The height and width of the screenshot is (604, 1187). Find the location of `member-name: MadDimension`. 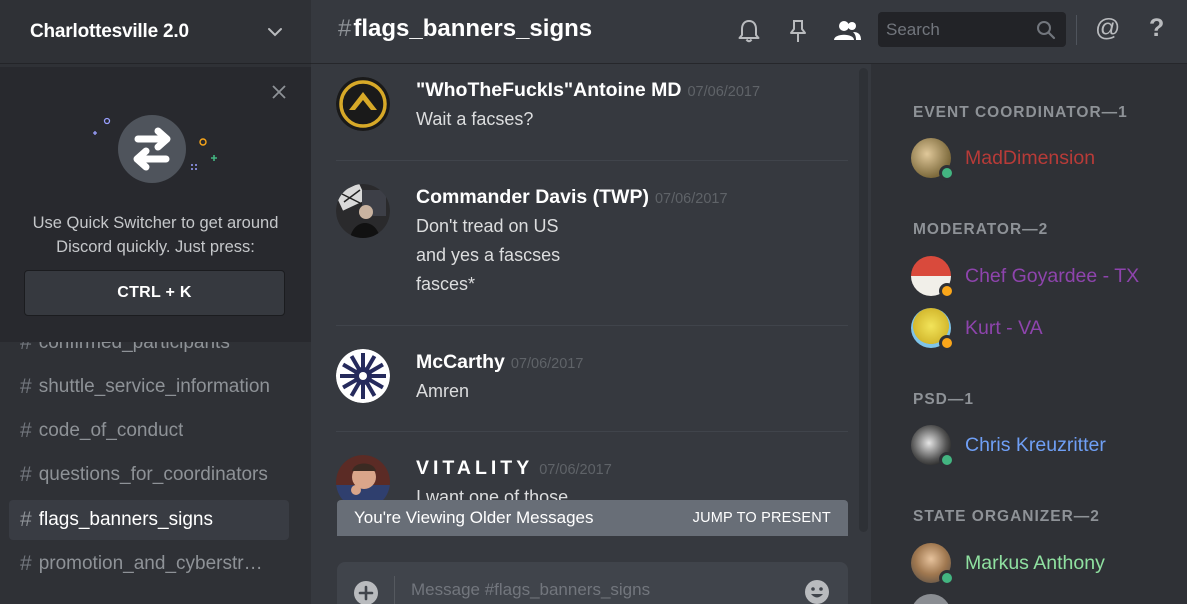

member-name: MadDimension is located at coordinates (1030, 157).